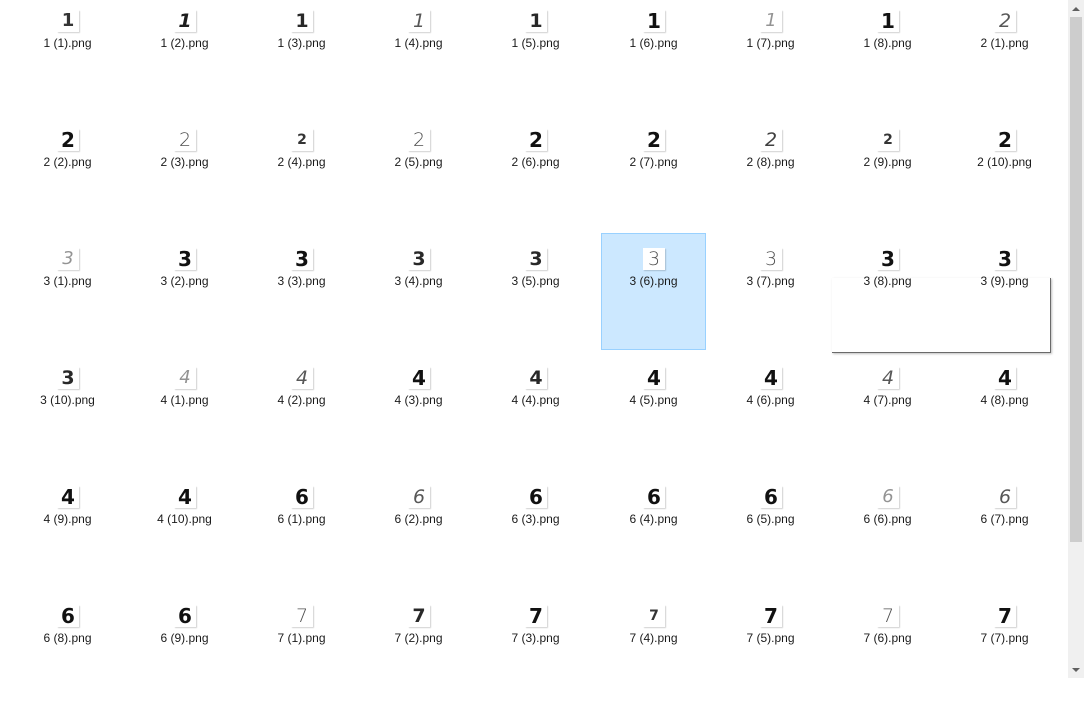 The height and width of the screenshot is (713, 1084). Describe the element at coordinates (301, 416) in the screenshot. I see `file-item: 4 4 (2).png` at that location.